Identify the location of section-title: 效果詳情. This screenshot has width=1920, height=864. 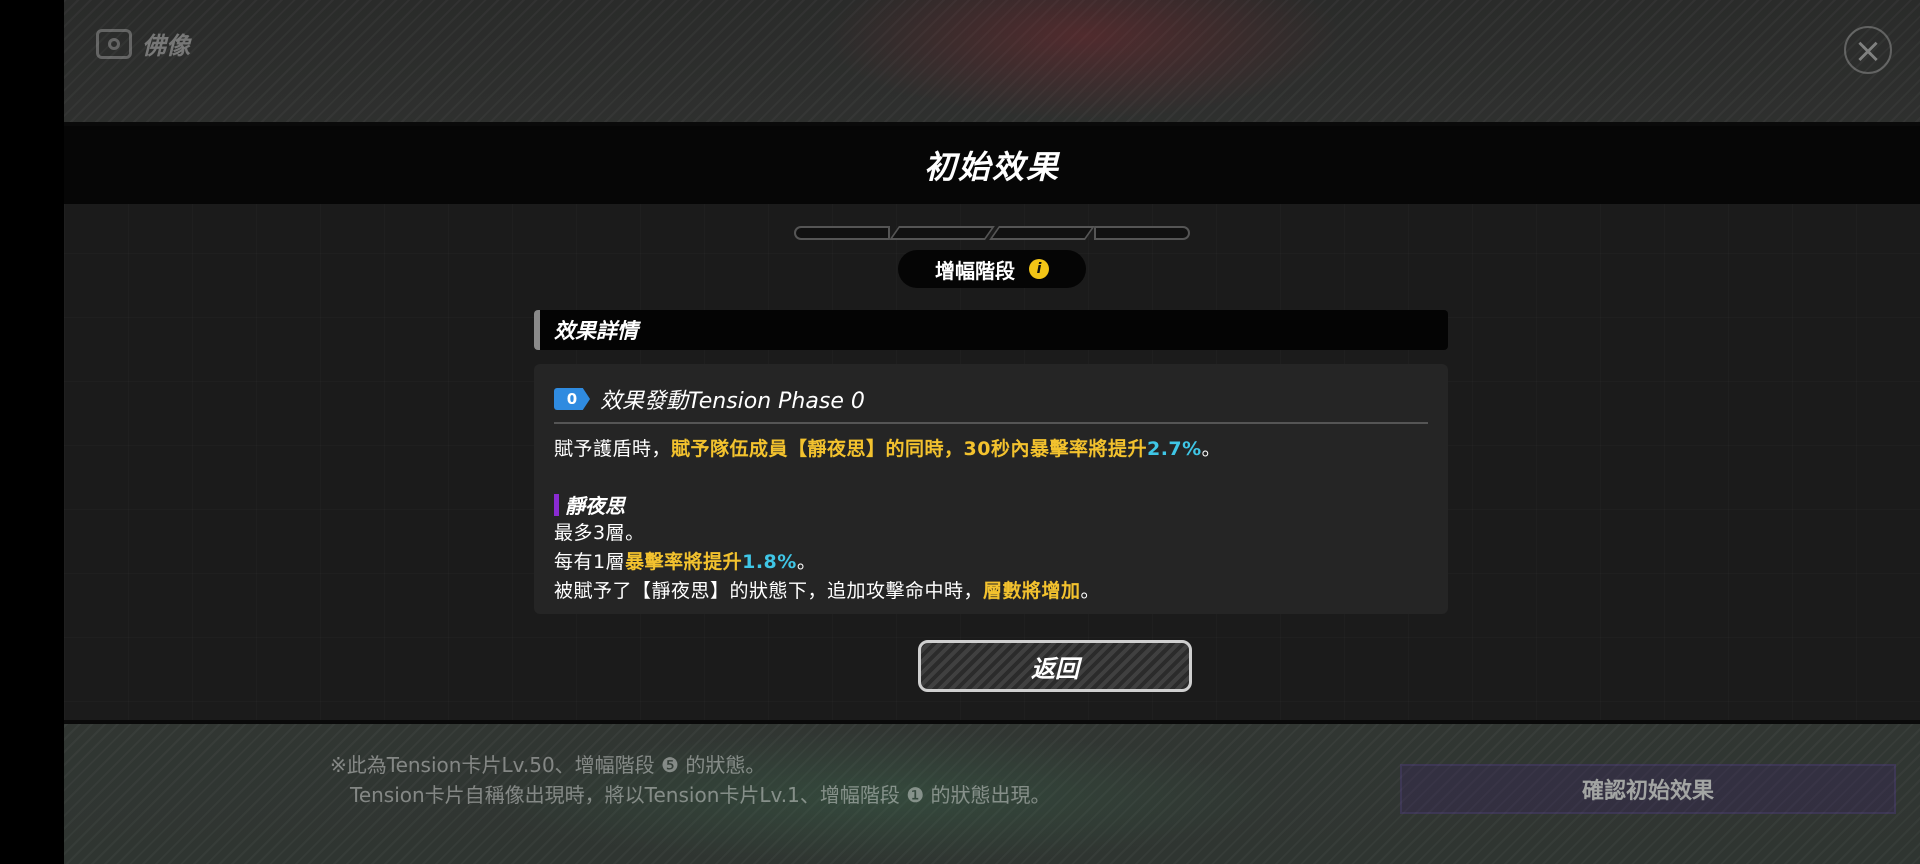
(596, 331).